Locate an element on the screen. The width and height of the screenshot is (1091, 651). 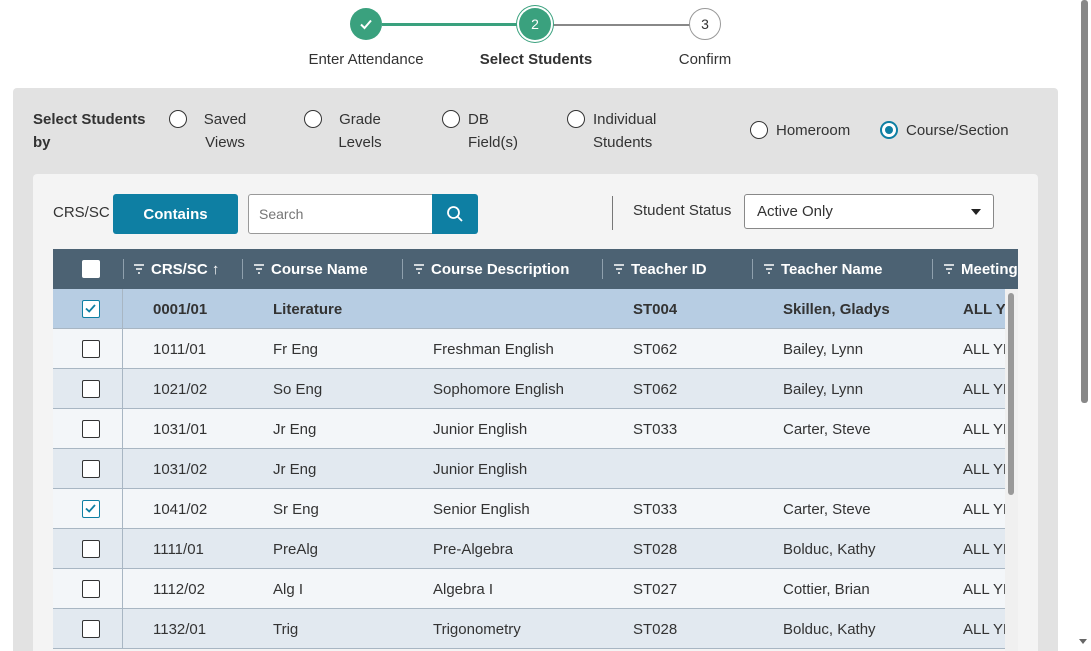
cell-crs: 1031/01 is located at coordinates (180, 429).